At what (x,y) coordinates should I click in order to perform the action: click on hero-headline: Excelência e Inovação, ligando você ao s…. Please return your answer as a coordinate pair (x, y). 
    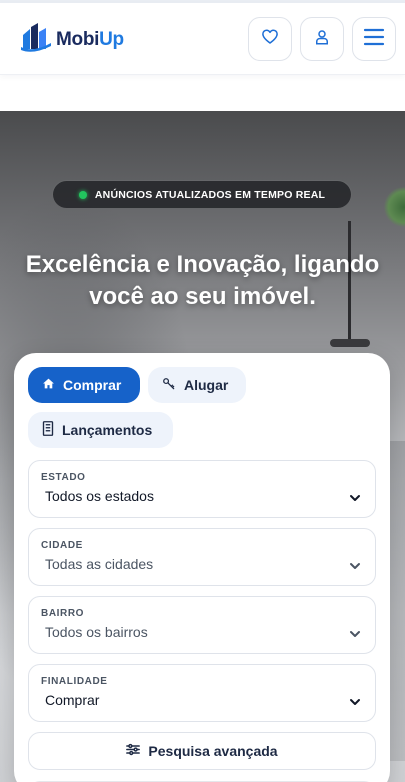
    Looking at the image, I should click on (202, 280).